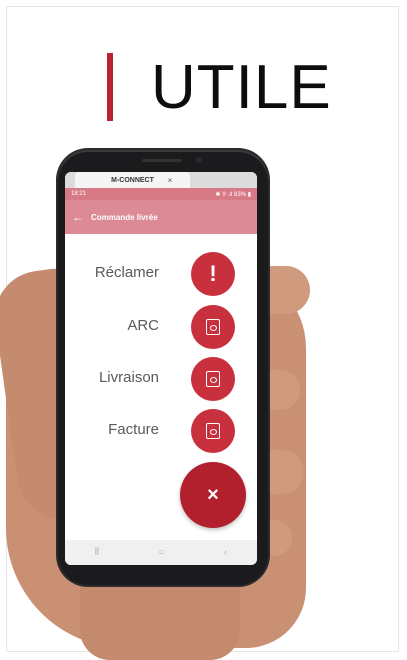 The width and height of the screenshot is (407, 660). I want to click on hero-title: UTILE, so click(219, 87).